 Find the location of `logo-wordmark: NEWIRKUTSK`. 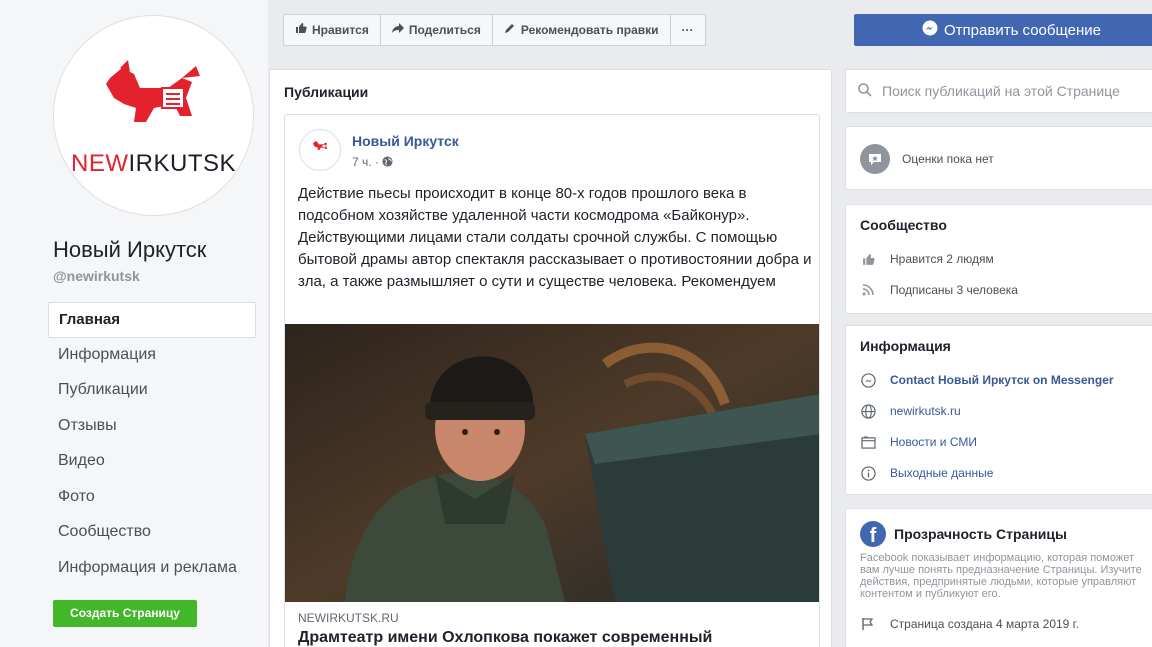

logo-wordmark: NEWIRKUTSK is located at coordinates (153, 164).